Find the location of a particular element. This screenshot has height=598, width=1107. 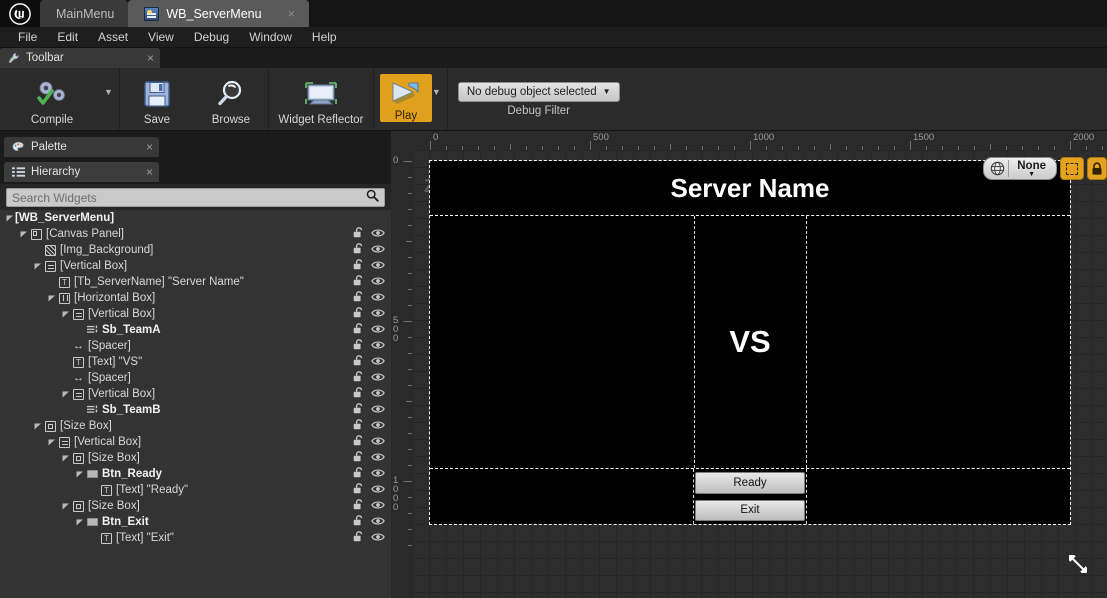

menu-item-edit: Edit is located at coordinates (67, 37).